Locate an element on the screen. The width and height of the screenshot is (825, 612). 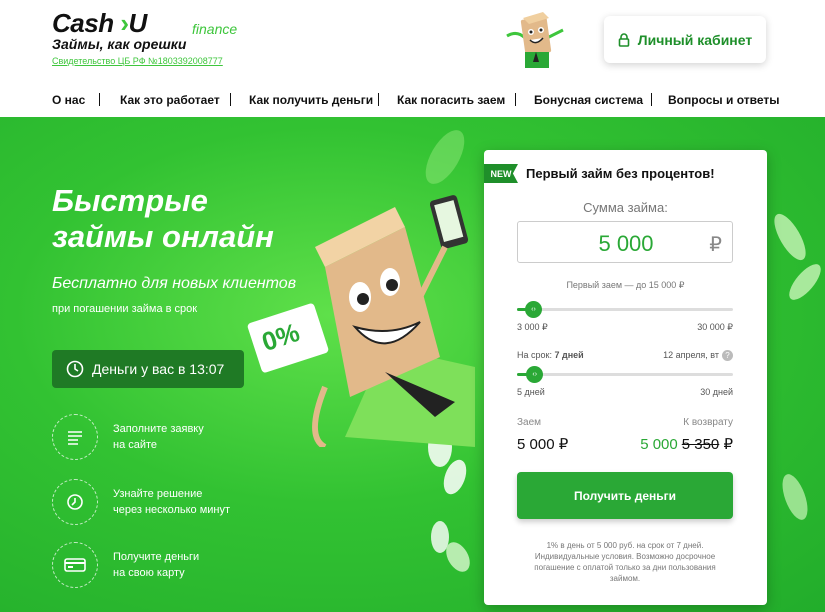
hero-note: при погашении займа в срок is located at coordinates (125, 309).